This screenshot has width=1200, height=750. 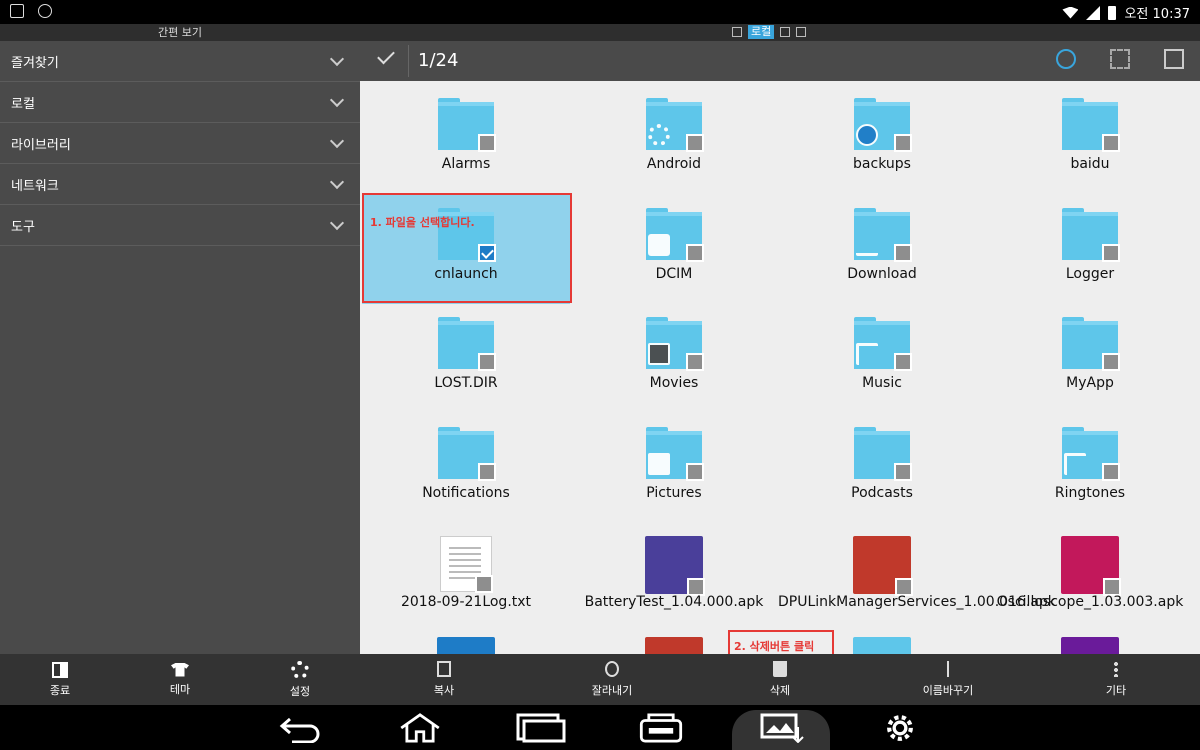 What do you see at coordinates (1090, 273) in the screenshot?
I see `file-name: Logger` at bounding box center [1090, 273].